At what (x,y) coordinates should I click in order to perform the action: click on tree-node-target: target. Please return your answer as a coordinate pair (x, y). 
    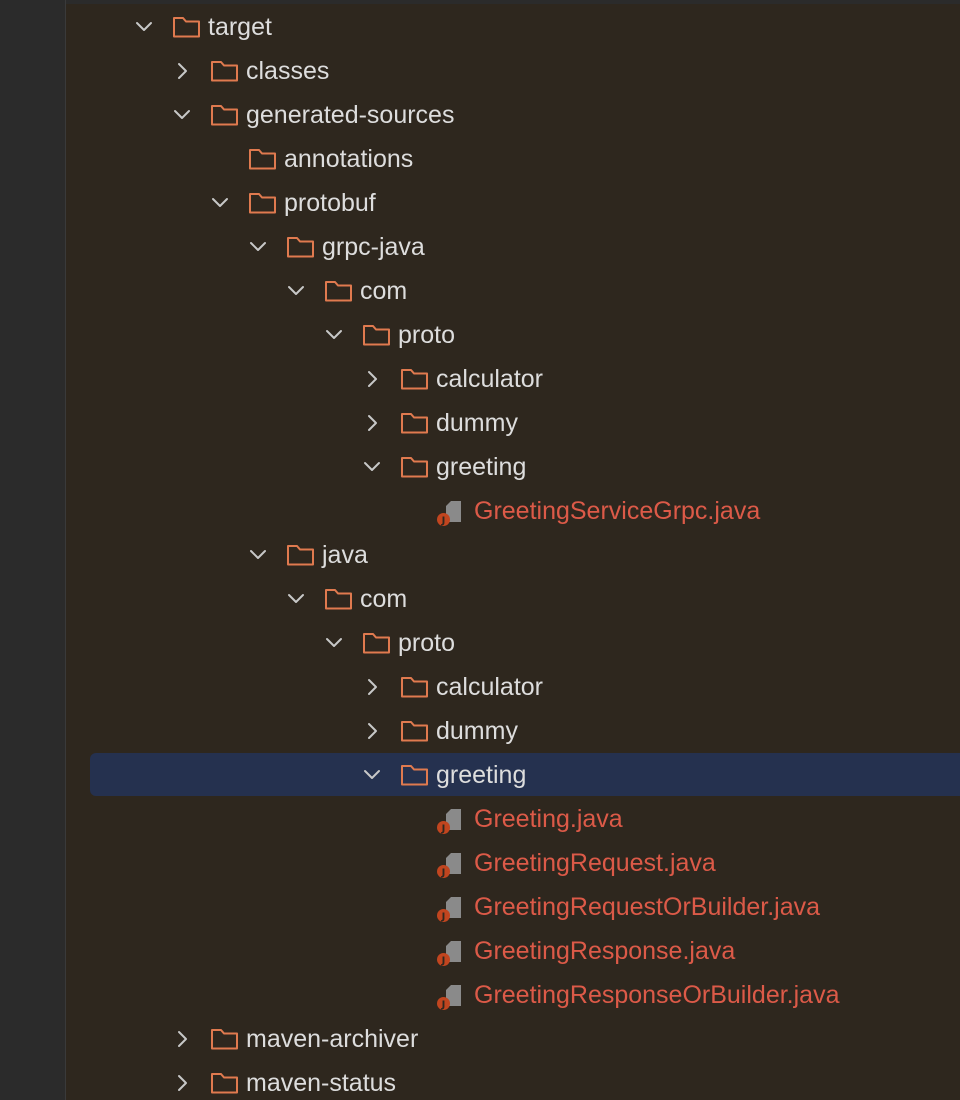
    Looking at the image, I should click on (480, 27).